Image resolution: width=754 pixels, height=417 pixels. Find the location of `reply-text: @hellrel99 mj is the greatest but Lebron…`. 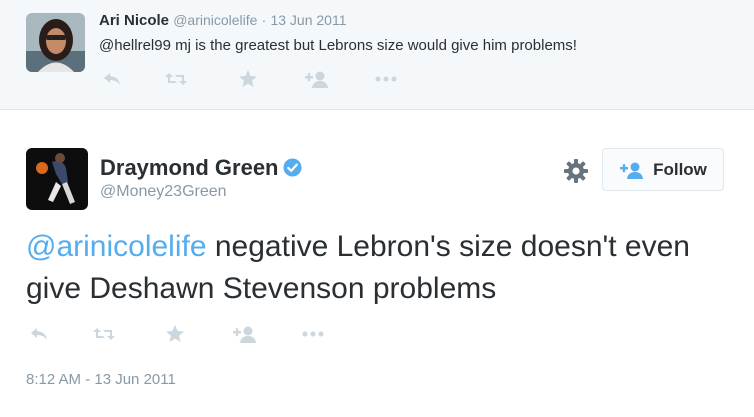

reply-text: @hellrel99 mj is the greatest but Lebron… is located at coordinates (338, 45).